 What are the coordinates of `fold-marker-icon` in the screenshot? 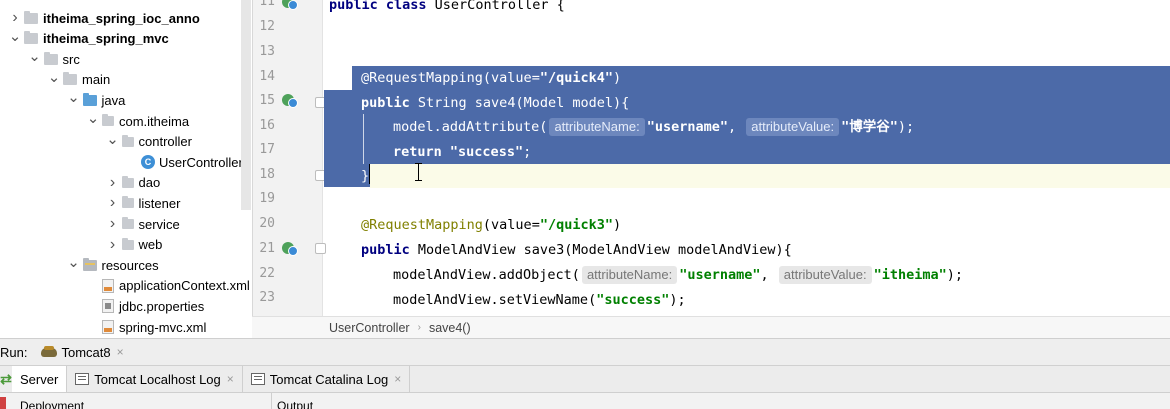 It's located at (320, 248).